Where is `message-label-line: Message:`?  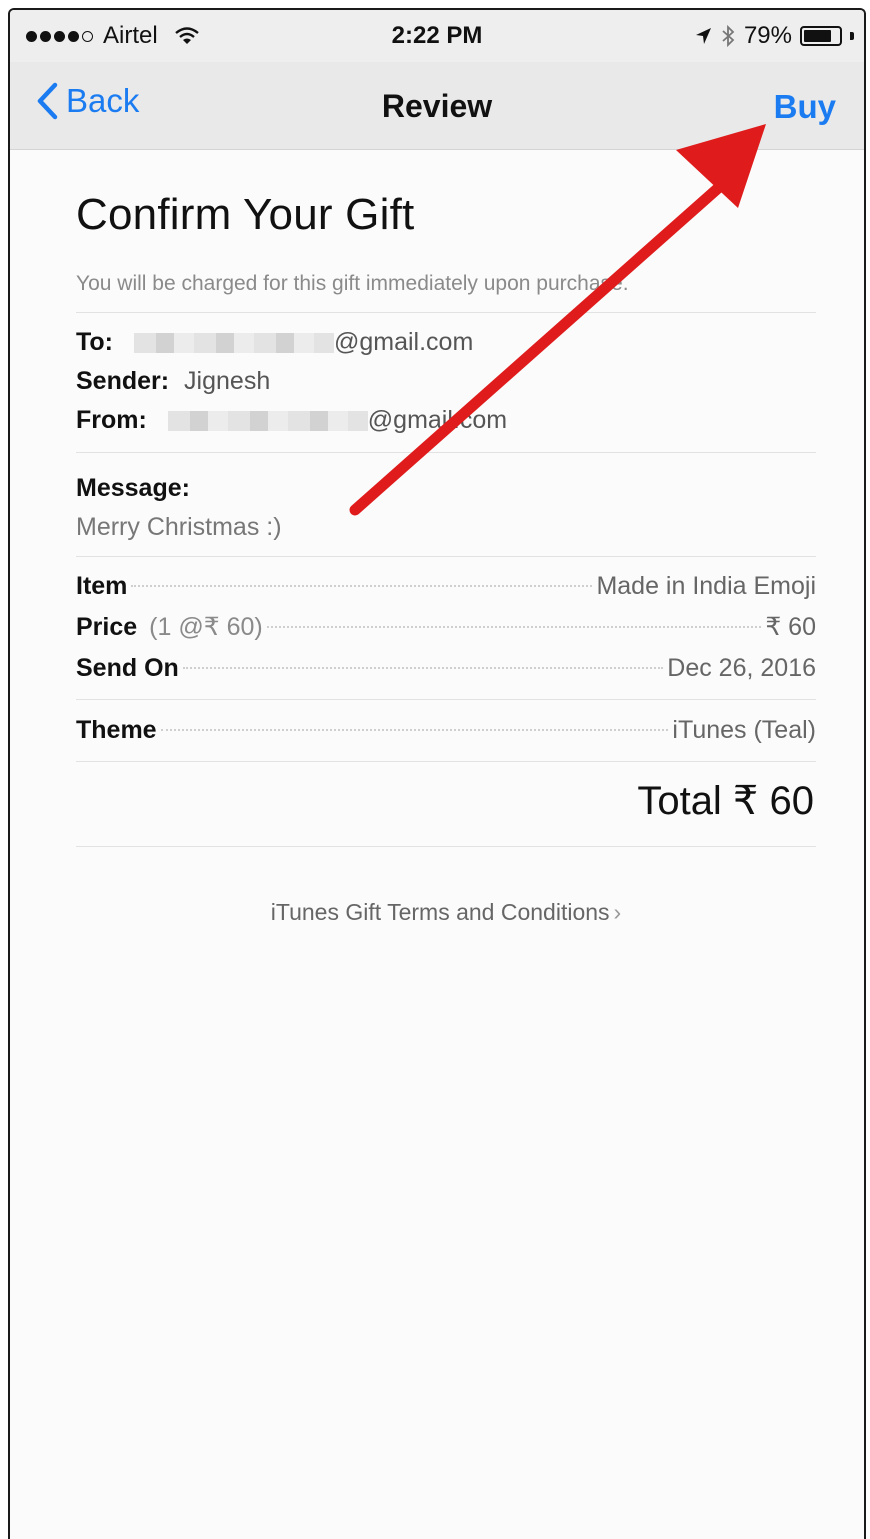
message-label-line: Message: is located at coordinates (446, 488).